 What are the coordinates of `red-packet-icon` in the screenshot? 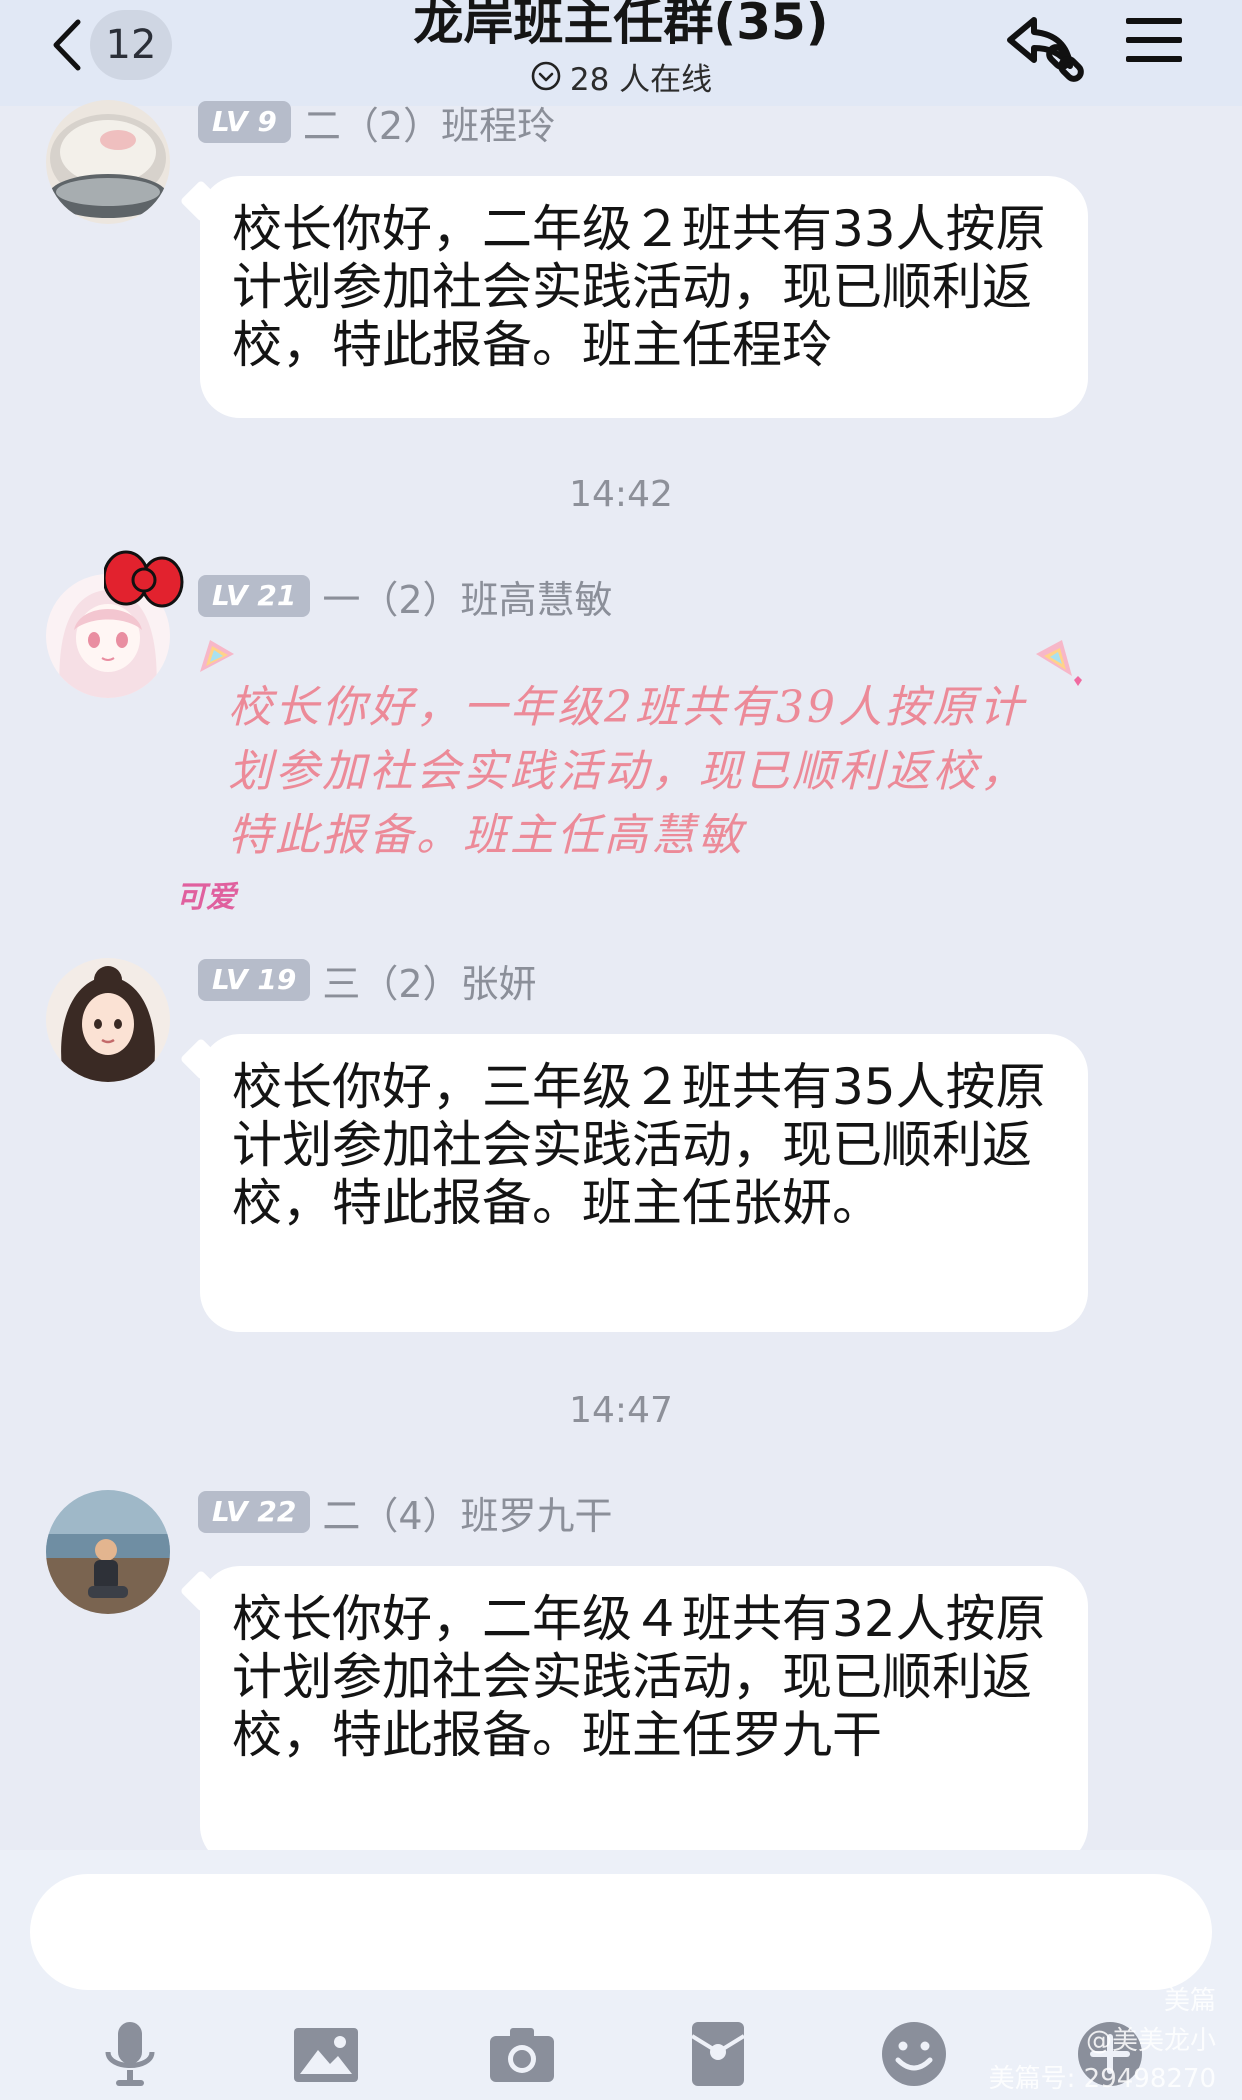 It's located at (718, 2054).